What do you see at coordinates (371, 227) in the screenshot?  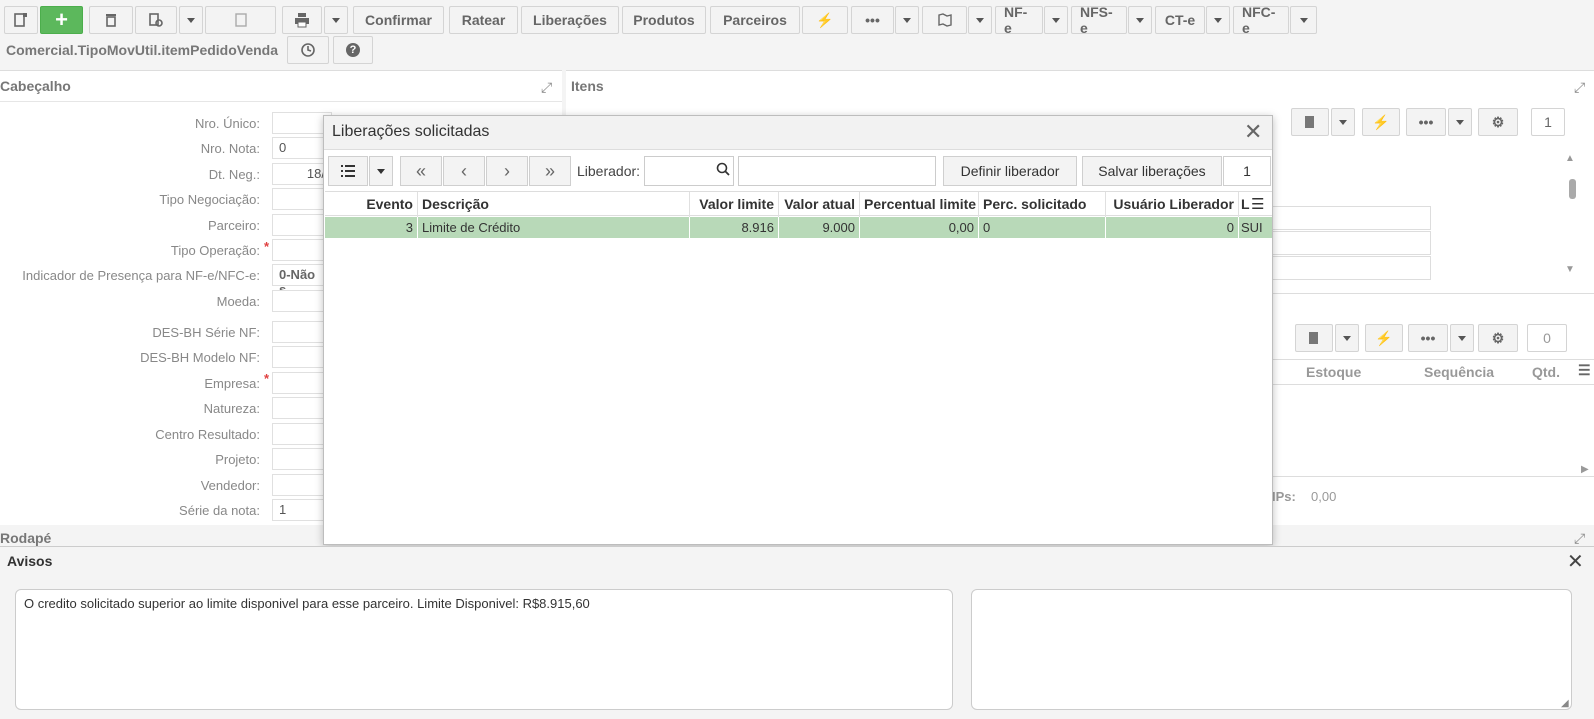 I see `cell-evento: 3` at bounding box center [371, 227].